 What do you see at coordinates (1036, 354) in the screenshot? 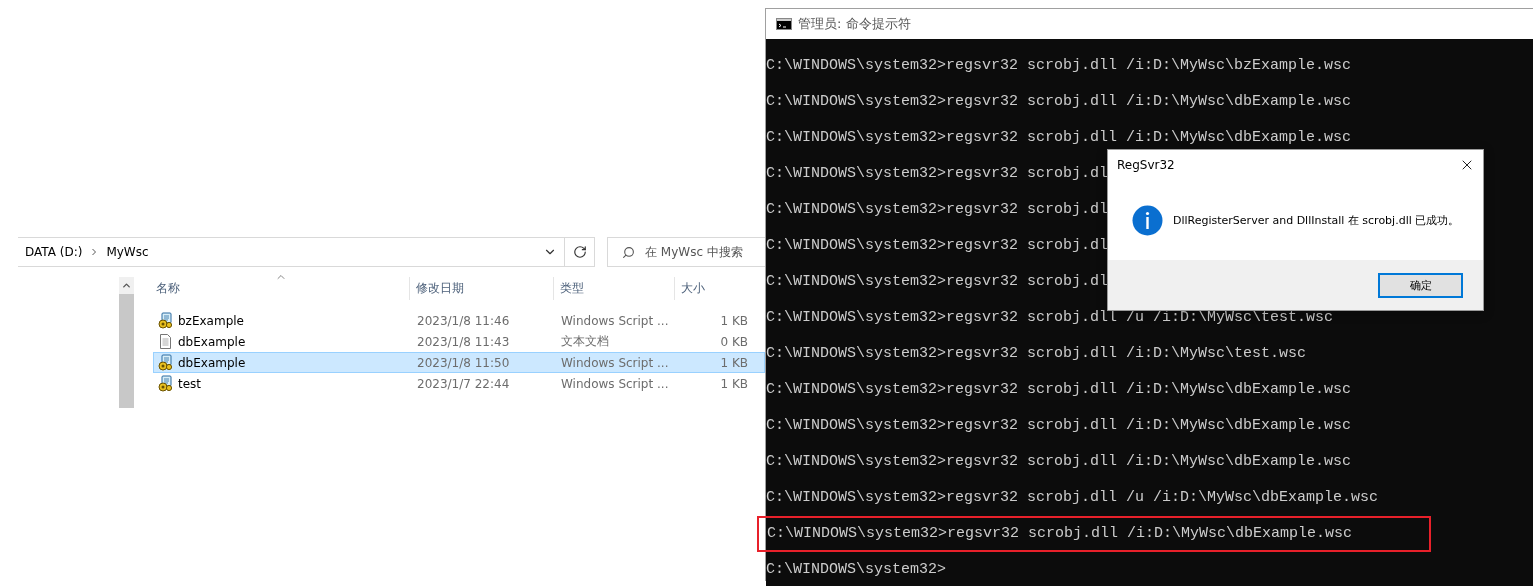
I see `console-line: C:\WINDOWS\system32>regsvr32 scrobj.dll /i:D:\MyWsc\test.wsc` at bounding box center [1036, 354].